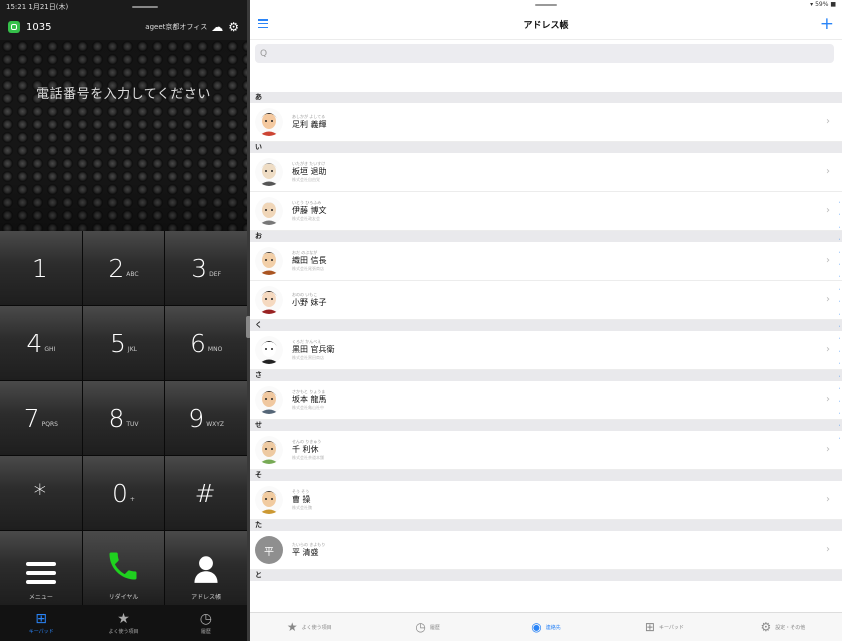 The image size is (842, 641). I want to click on contact-name: 足利 義輝, so click(309, 124).